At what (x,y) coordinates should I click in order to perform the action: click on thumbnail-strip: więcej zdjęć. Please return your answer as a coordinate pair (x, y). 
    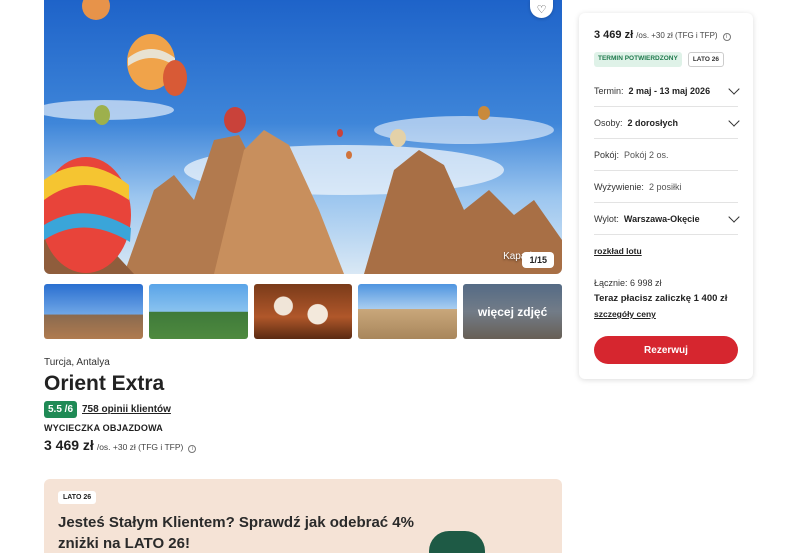
    Looking at the image, I should click on (303, 311).